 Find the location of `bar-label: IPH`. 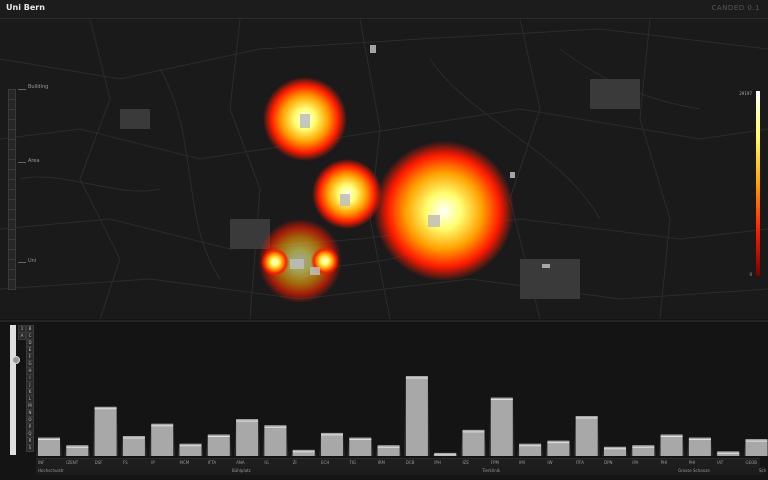

bar-label: IPH is located at coordinates (437, 462).